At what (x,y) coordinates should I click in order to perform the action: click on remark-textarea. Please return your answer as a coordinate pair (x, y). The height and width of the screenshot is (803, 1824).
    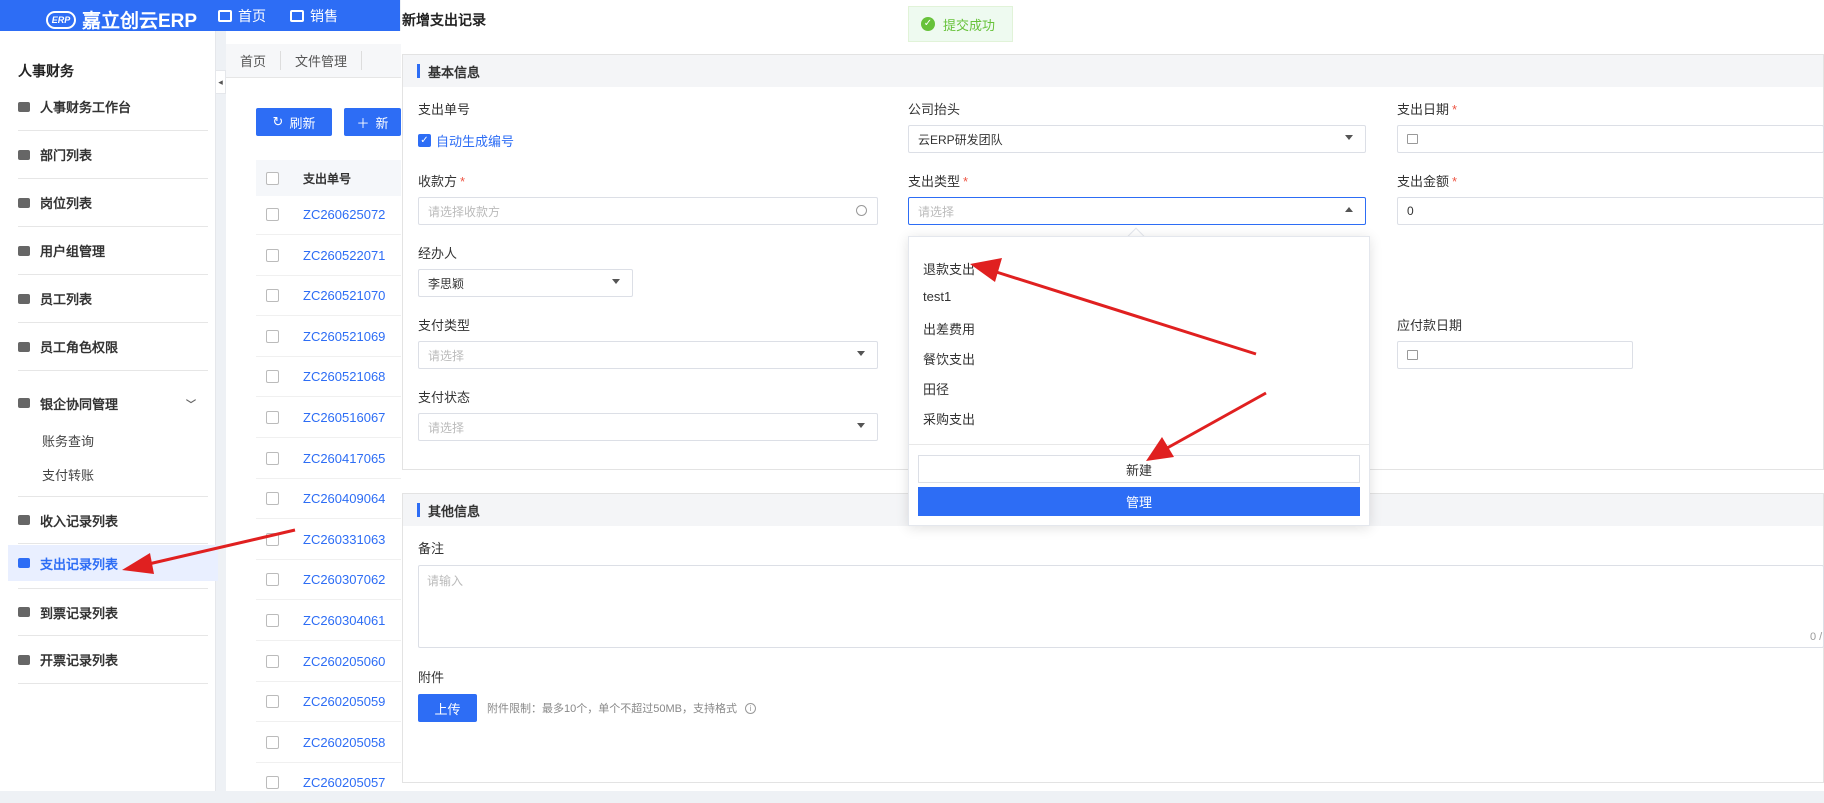
    Looking at the image, I should click on (1121, 606).